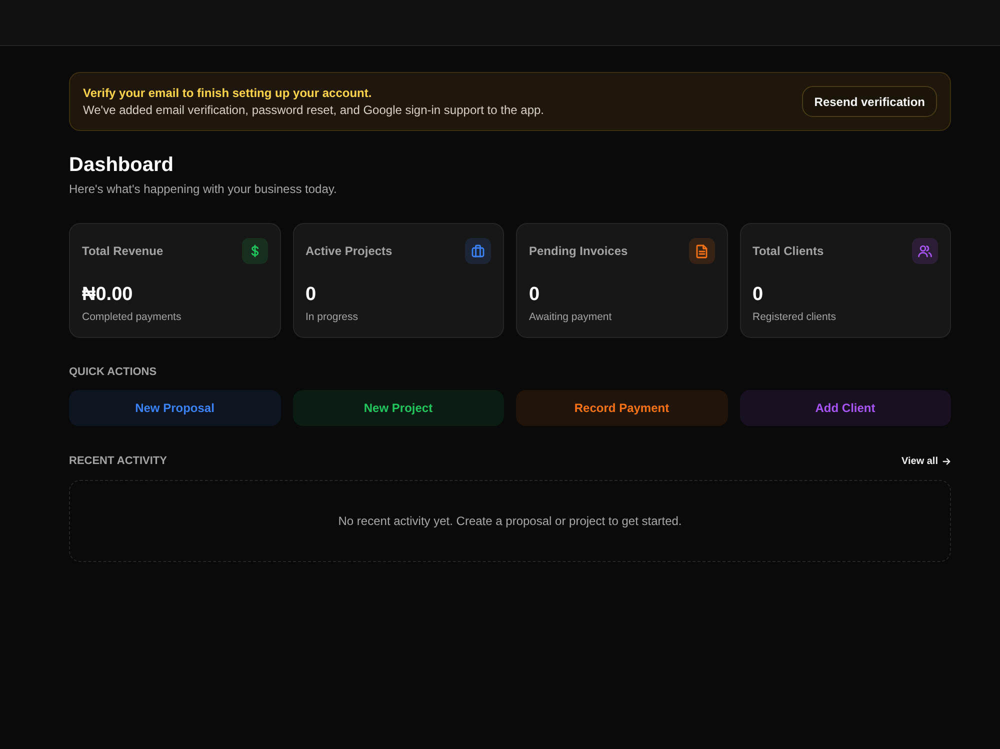 The image size is (1000, 749). What do you see at coordinates (845, 408) in the screenshot?
I see `quick-action-button: Add Client` at bounding box center [845, 408].